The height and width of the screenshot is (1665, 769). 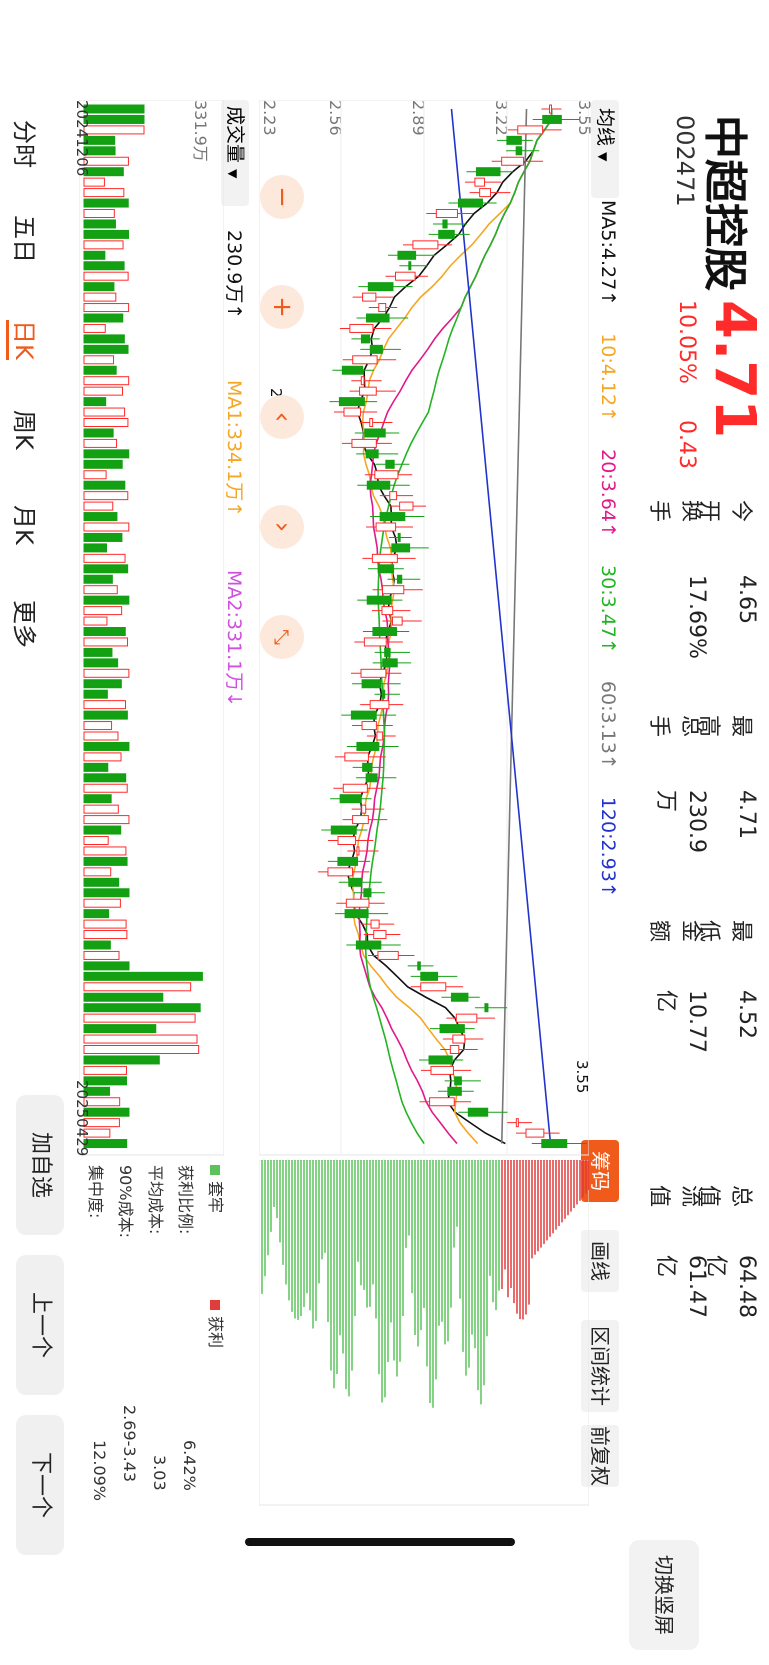 What do you see at coordinates (215, 1305) in the screenshot?
I see `profit-swatch` at bounding box center [215, 1305].